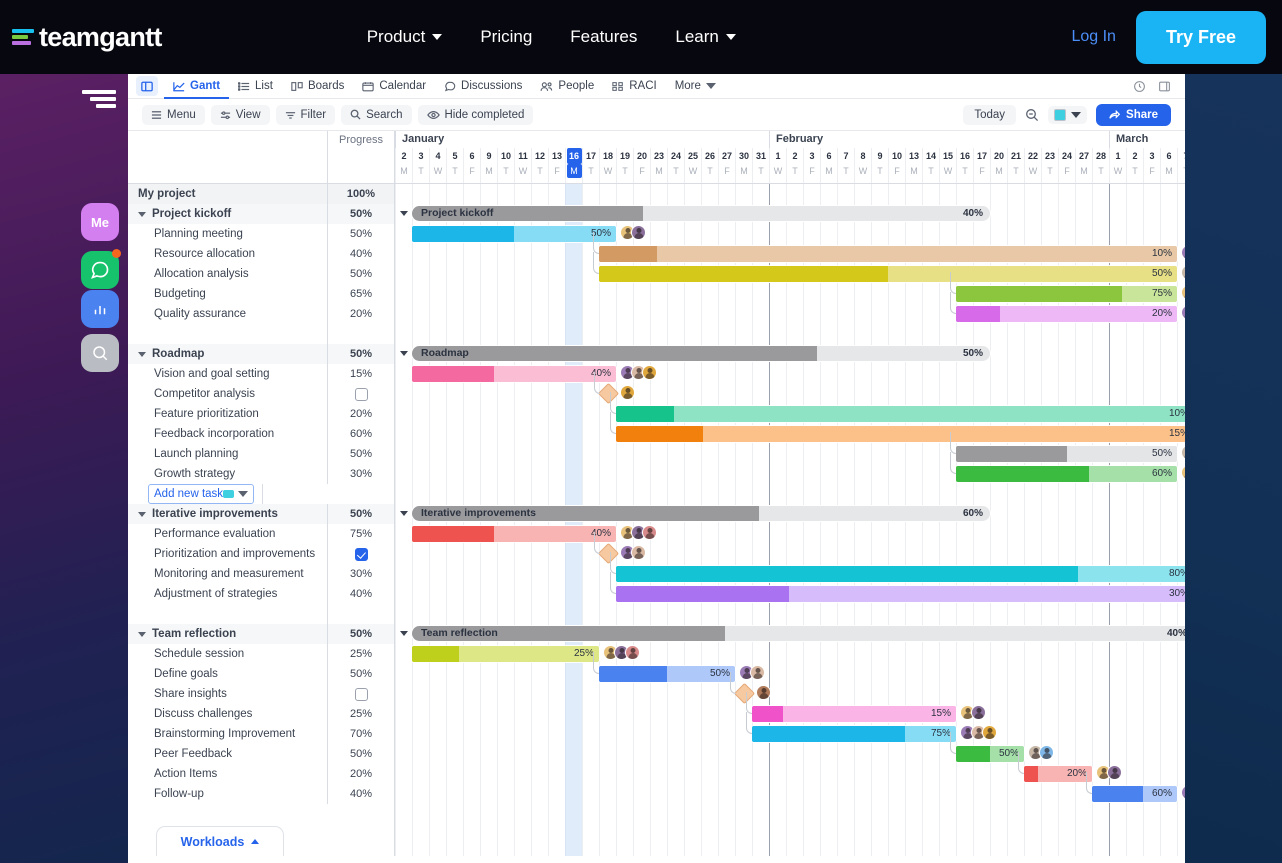 Image resolution: width=1282 pixels, height=863 pixels. Describe the element at coordinates (405, 37) in the screenshot. I see `nav-item-product: Product` at that location.